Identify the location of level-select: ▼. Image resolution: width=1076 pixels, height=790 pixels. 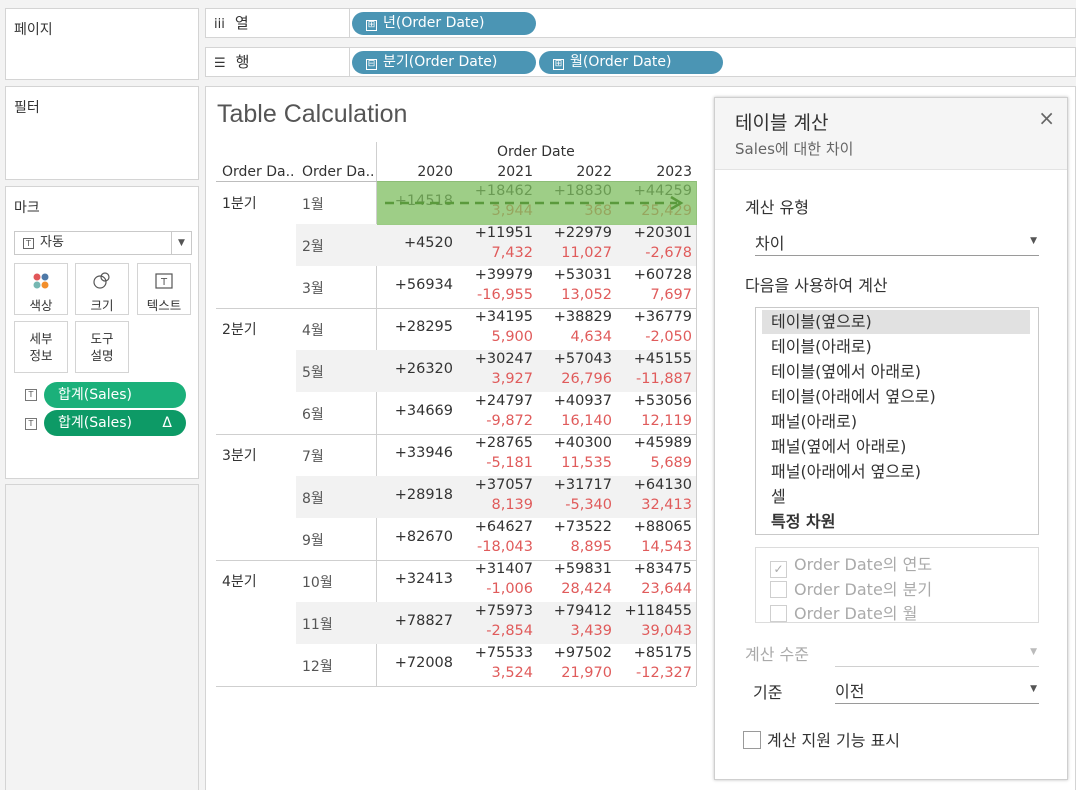
(937, 654).